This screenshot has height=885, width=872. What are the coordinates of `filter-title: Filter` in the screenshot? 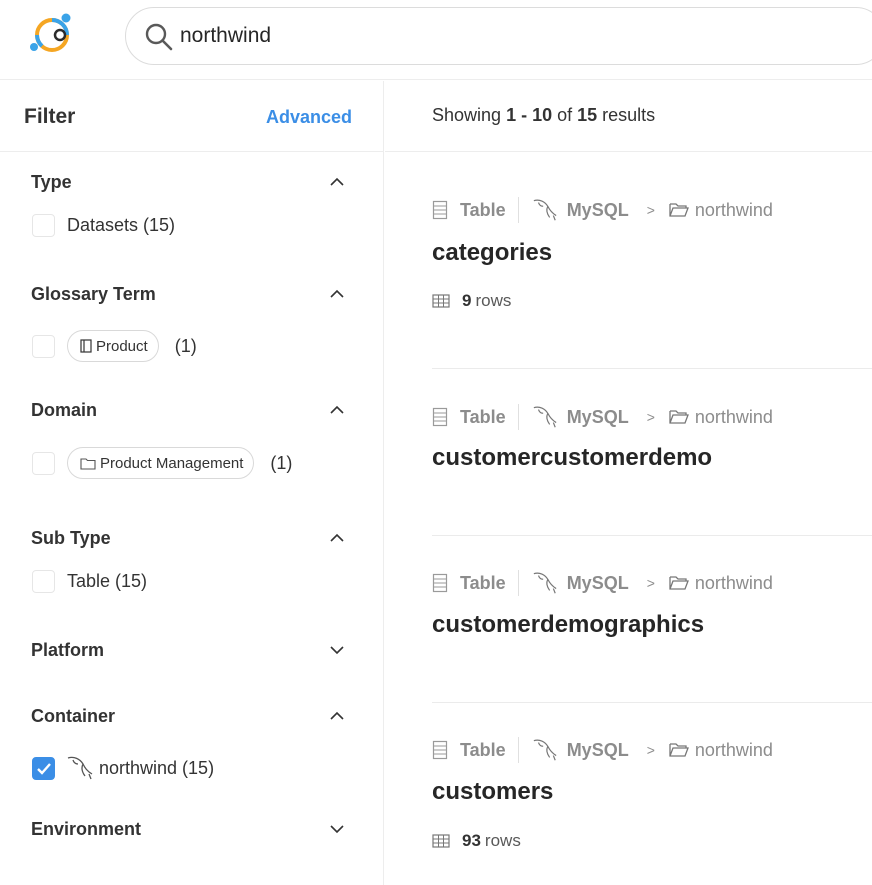 It's located at (50, 116).